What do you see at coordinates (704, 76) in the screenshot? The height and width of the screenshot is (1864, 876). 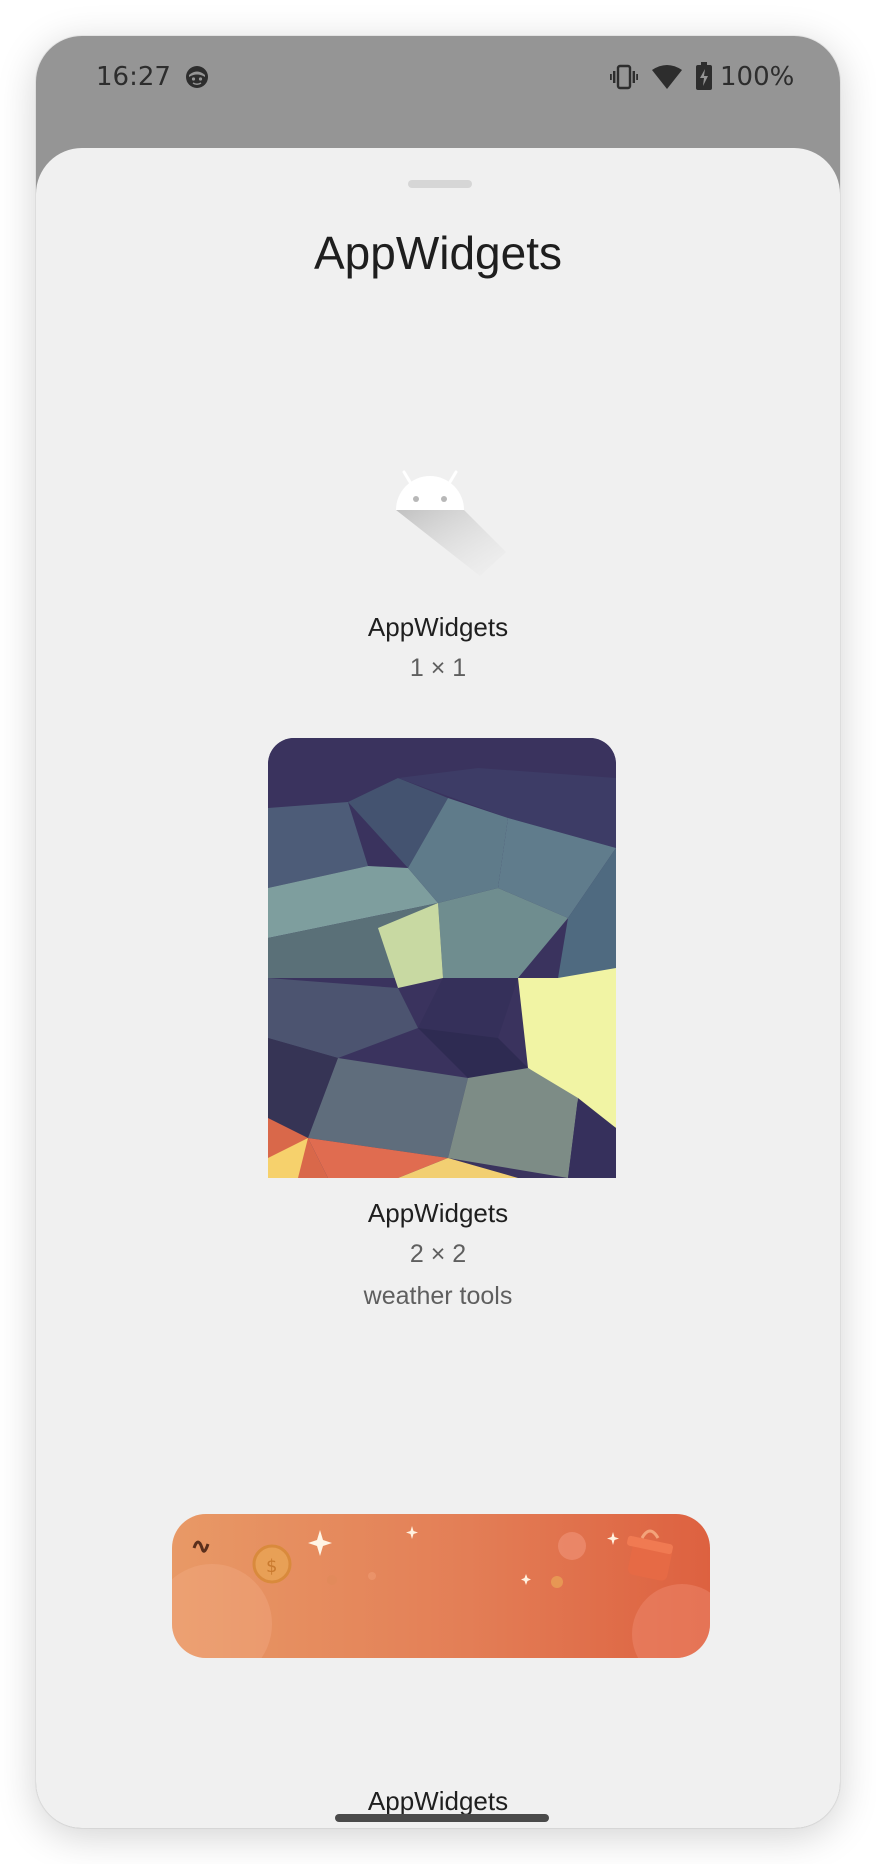 I see `battery-charging-icon` at bounding box center [704, 76].